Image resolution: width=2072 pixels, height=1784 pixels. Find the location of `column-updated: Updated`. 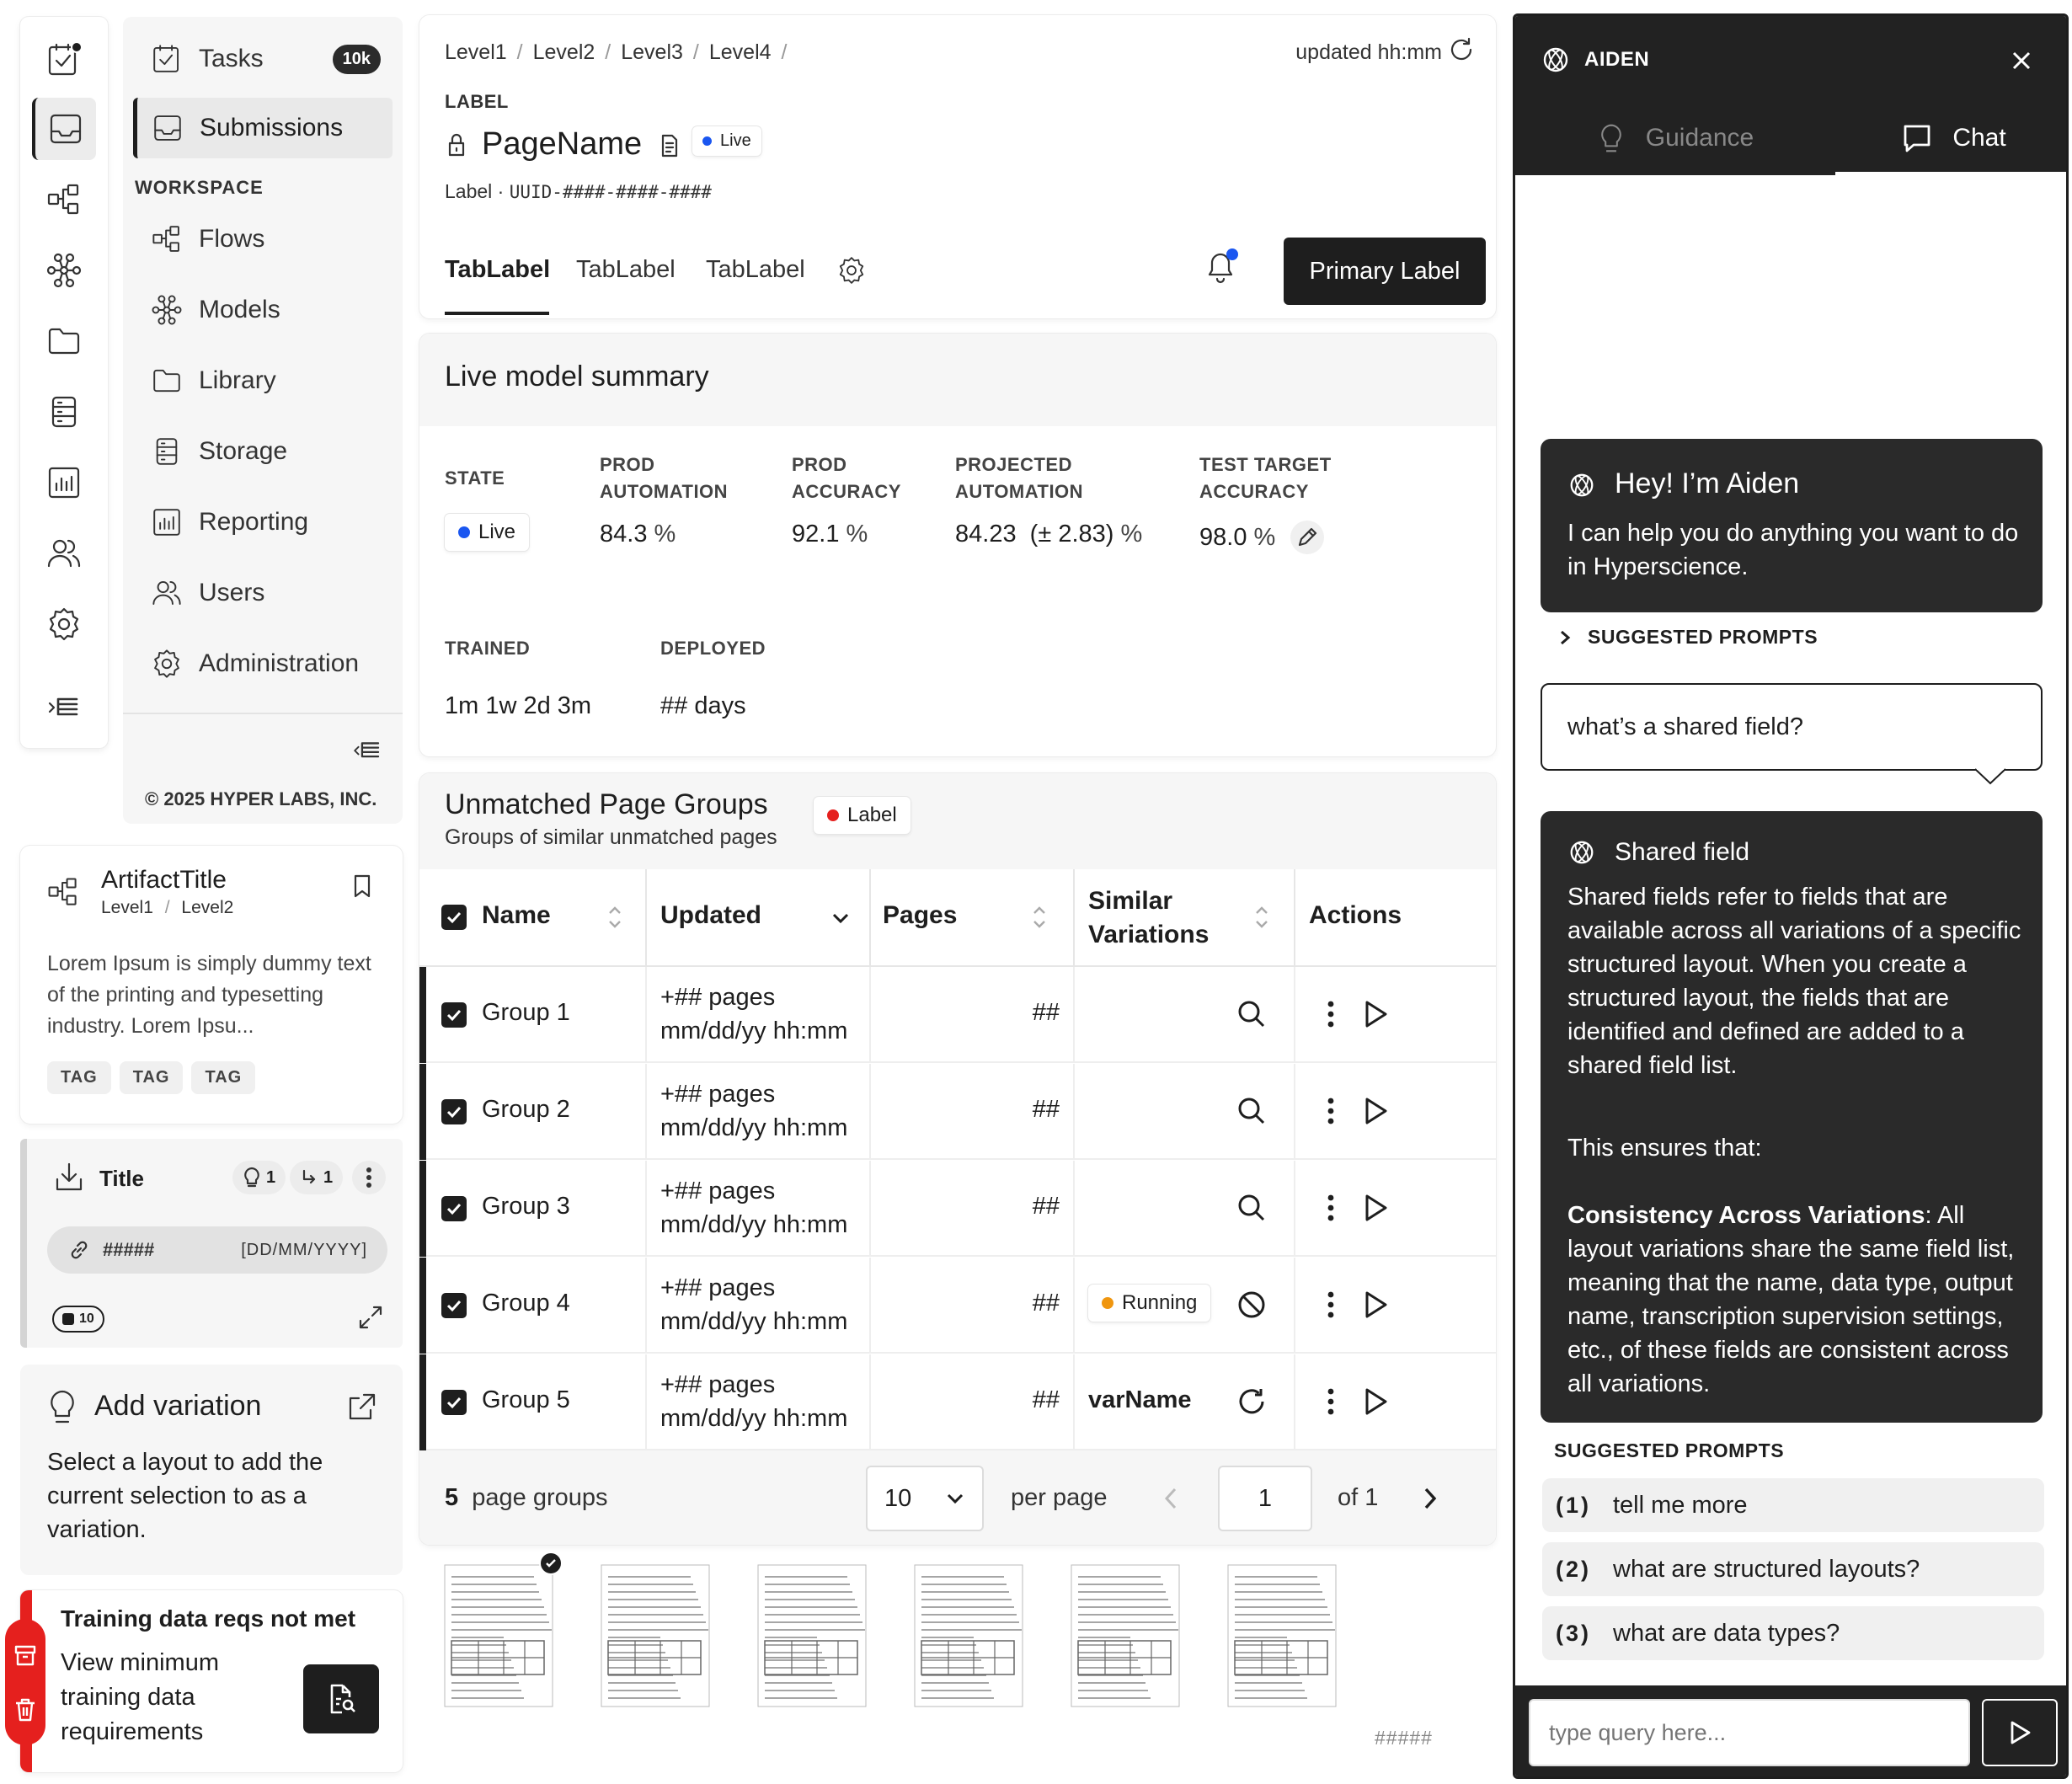

column-updated: Updated is located at coordinates (710, 915).